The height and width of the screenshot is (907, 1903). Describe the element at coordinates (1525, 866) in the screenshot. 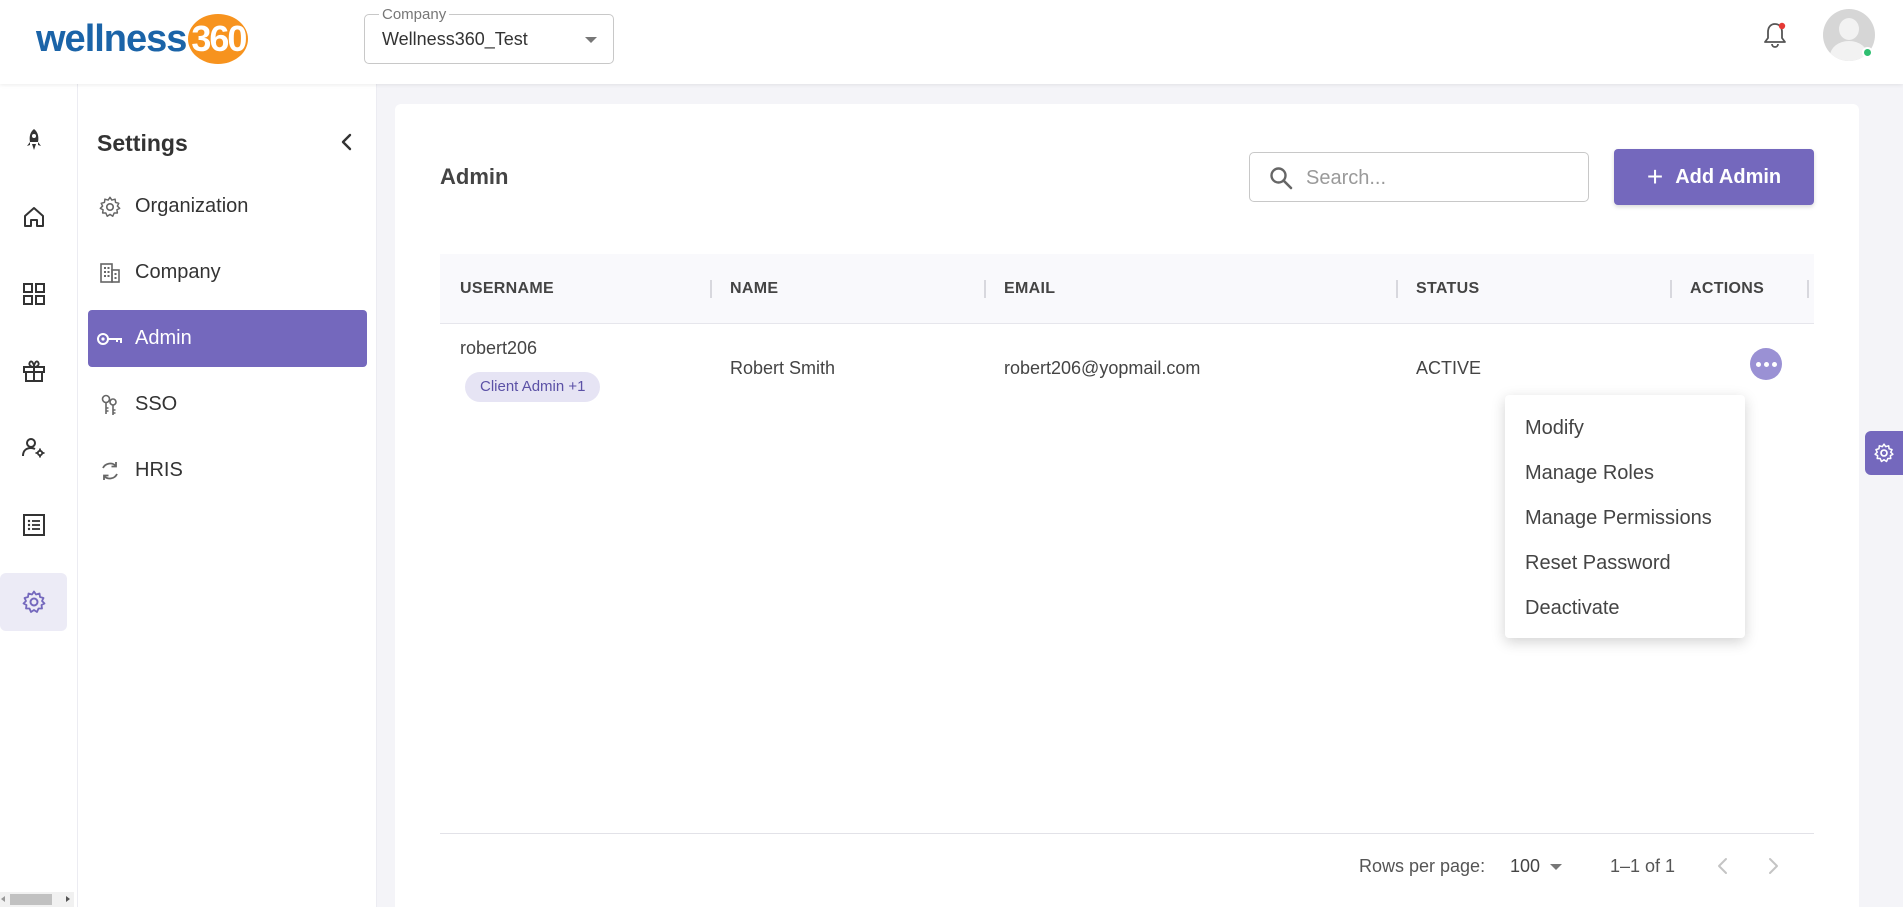

I see `rows-per-page-select: 100` at that location.